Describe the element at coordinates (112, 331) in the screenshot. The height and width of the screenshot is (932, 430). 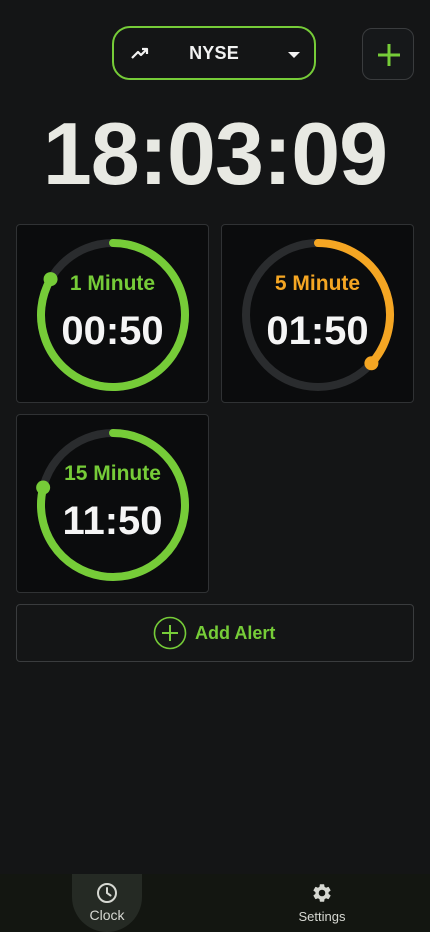
I see `timer-remaining: 00:50` at that location.